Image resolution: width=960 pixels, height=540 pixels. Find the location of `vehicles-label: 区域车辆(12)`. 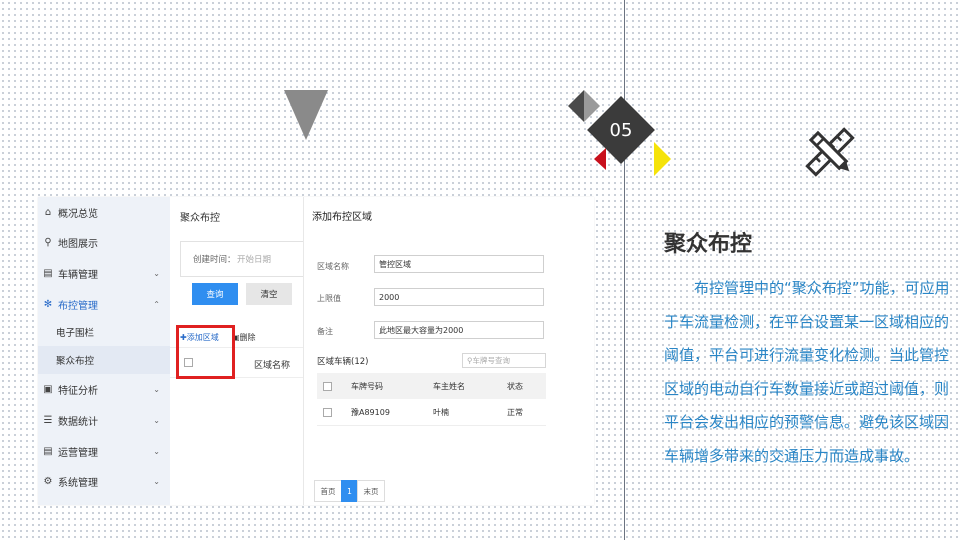

vehicles-label: 区域车辆(12) is located at coordinates (343, 362).